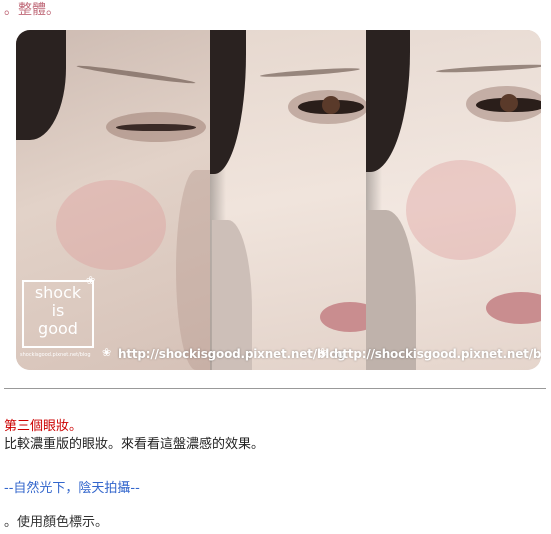 The height and width of the screenshot is (534, 551). Describe the element at coordinates (58, 292) in the screenshot. I see `logo-line: shock` at that location.